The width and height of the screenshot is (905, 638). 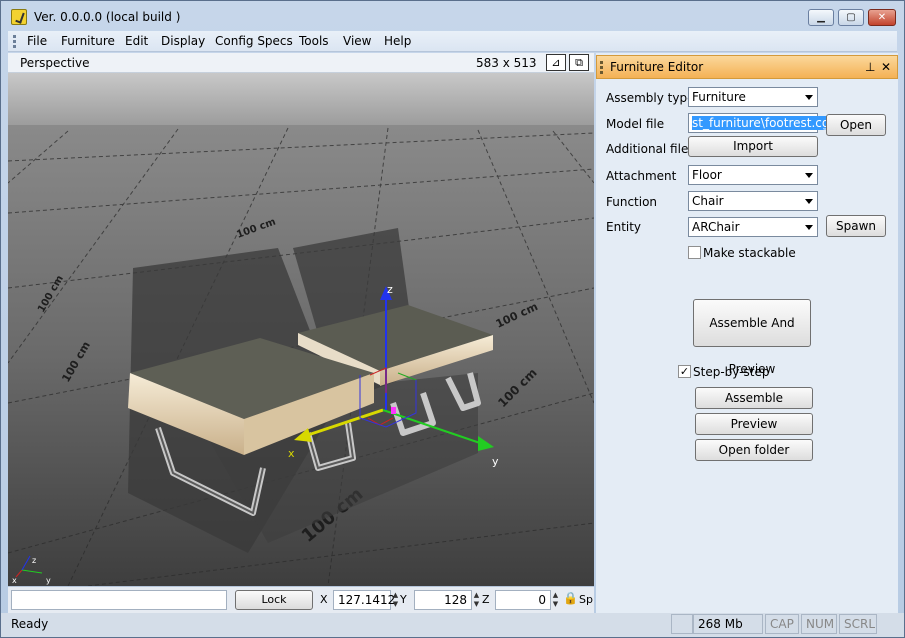 What do you see at coordinates (495, 461) in the screenshot?
I see `gizmo-y-label: y` at bounding box center [495, 461].